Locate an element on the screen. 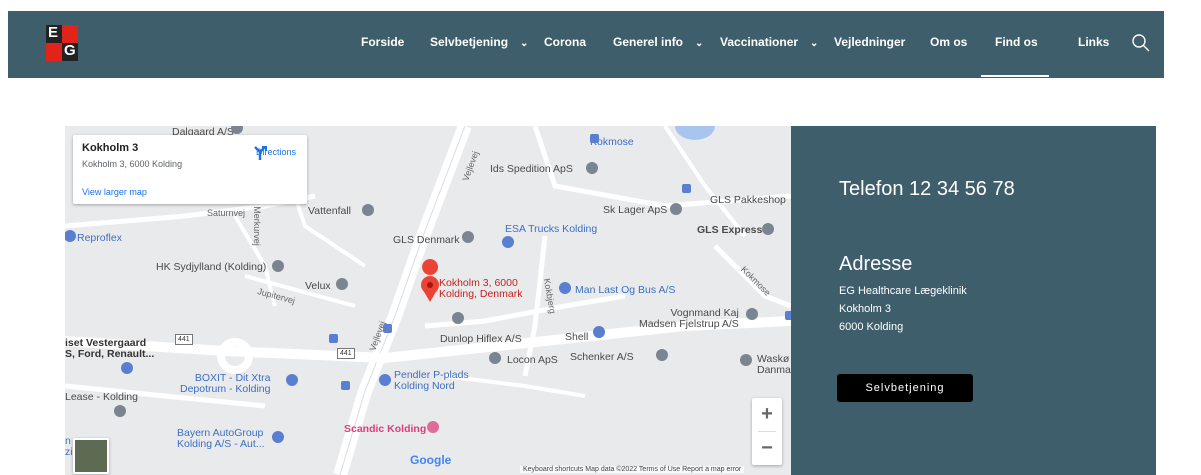  poi-label: Kokmose is located at coordinates (612, 142).